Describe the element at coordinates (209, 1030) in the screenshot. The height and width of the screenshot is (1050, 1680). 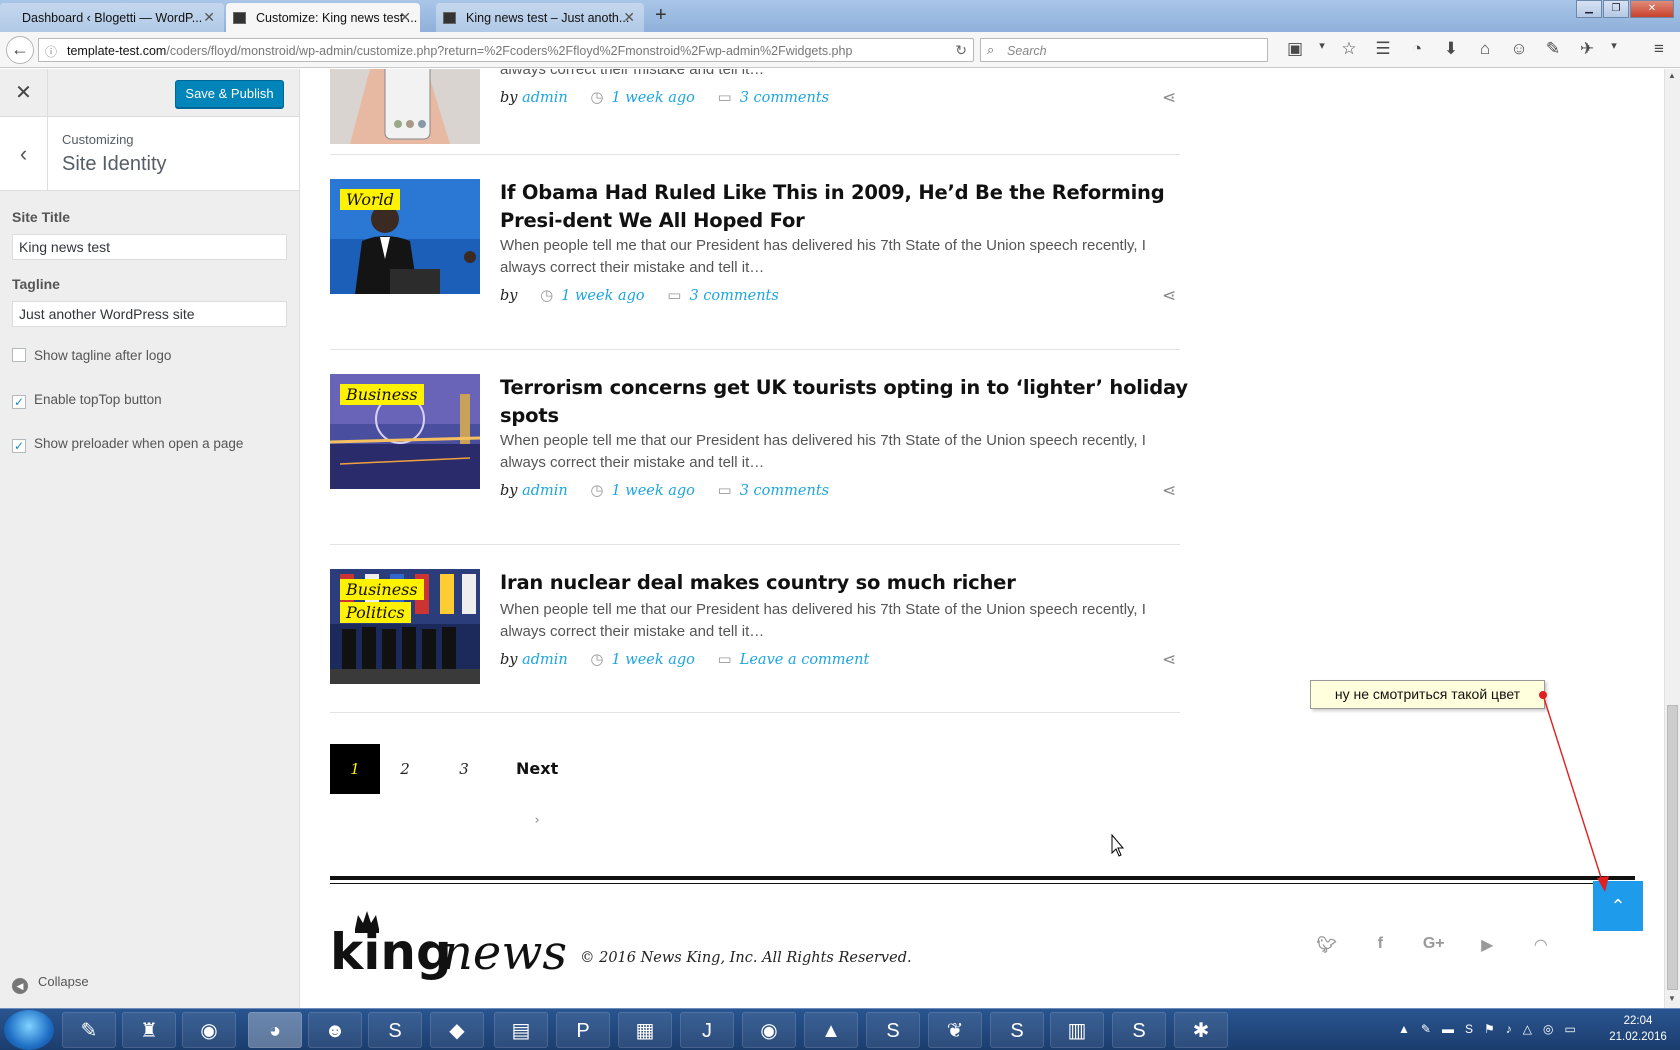
I see `chrome-app-icon: ◉` at that location.